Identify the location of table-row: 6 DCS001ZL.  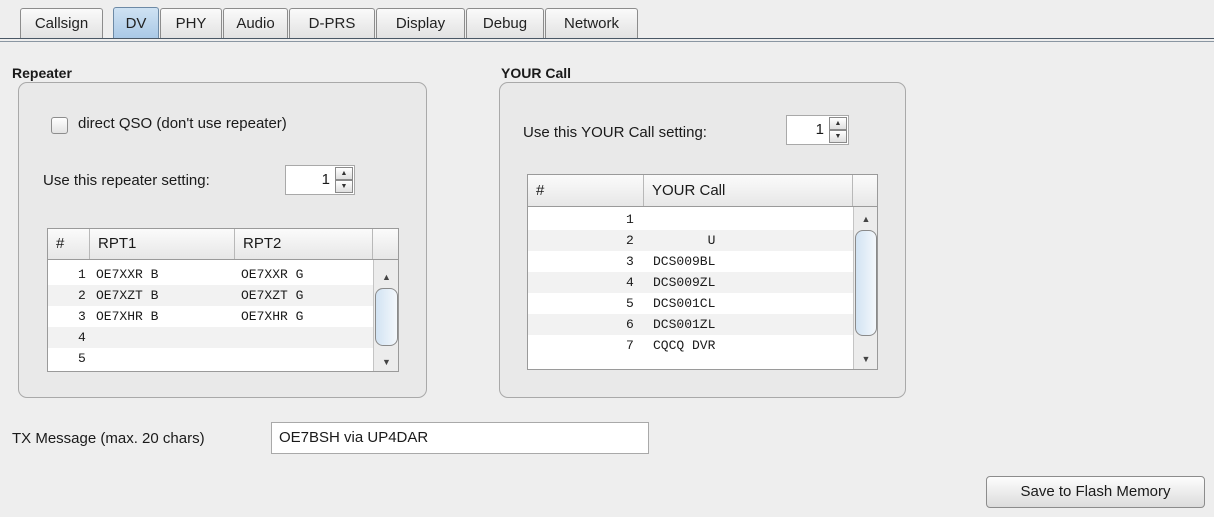
(690, 324).